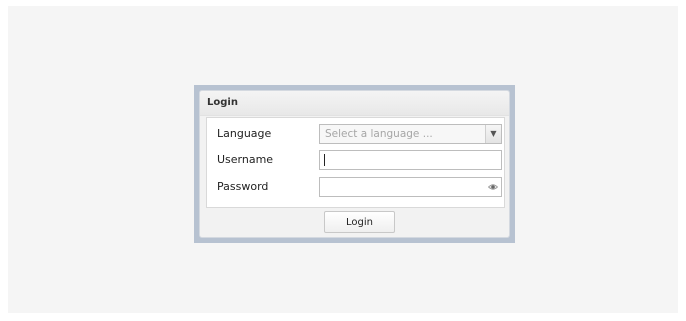  Describe the element at coordinates (244, 133) in the screenshot. I see `language-label: Language` at that location.